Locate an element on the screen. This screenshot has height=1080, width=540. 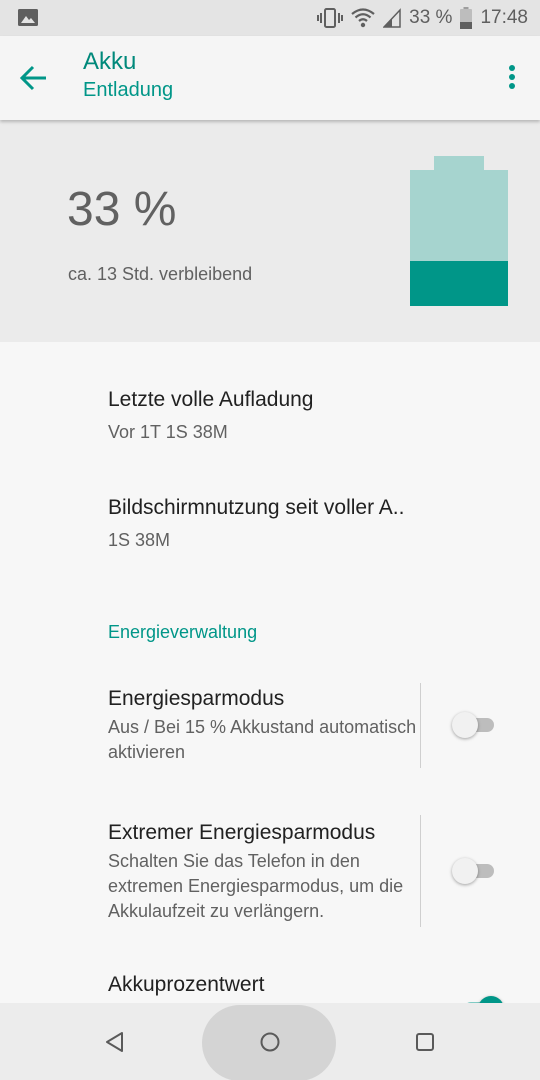
battery-level-graphic is located at coordinates (459, 231).